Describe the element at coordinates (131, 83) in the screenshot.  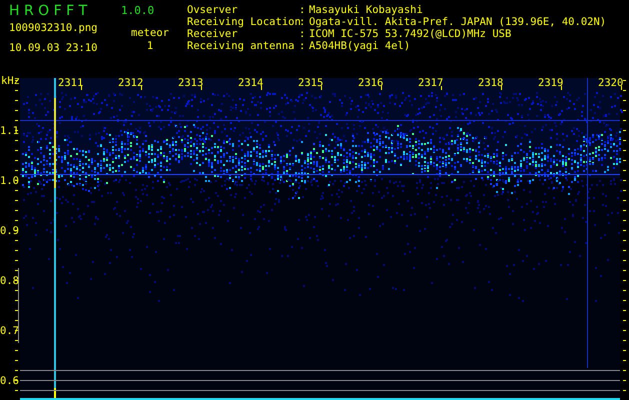
I see `time-label: 2312` at that location.